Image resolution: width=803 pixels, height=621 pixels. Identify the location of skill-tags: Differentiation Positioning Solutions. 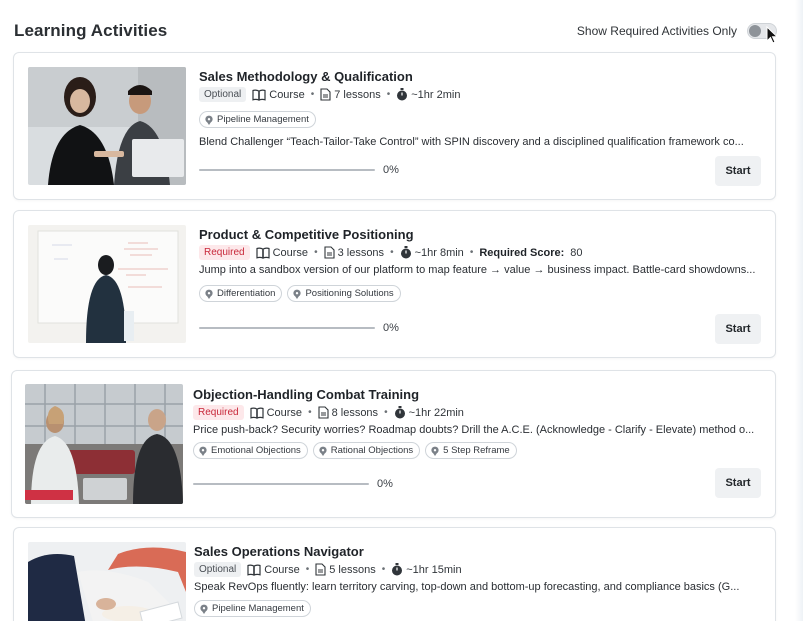
(300, 293).